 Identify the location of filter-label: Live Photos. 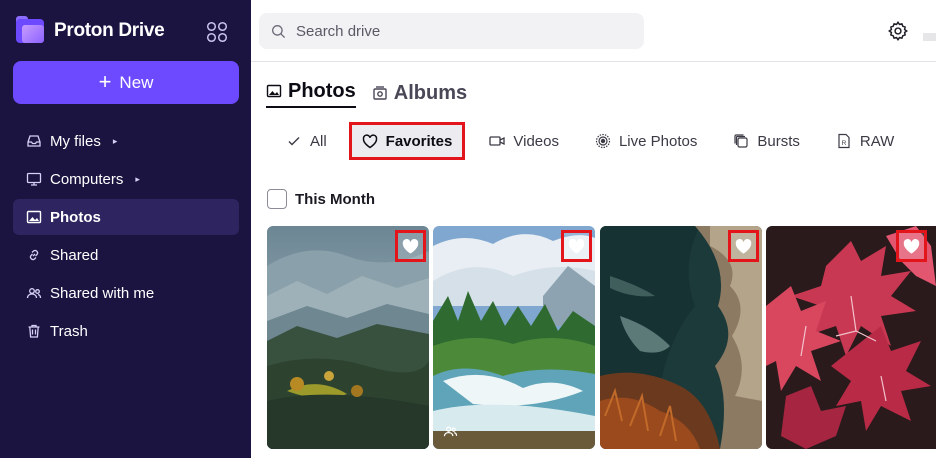
(658, 141).